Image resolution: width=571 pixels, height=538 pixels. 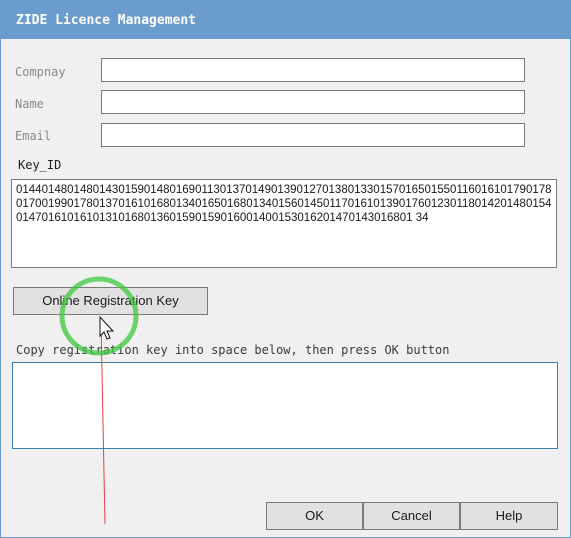 What do you see at coordinates (314, 516) in the screenshot?
I see `ok-button: OK` at bounding box center [314, 516].